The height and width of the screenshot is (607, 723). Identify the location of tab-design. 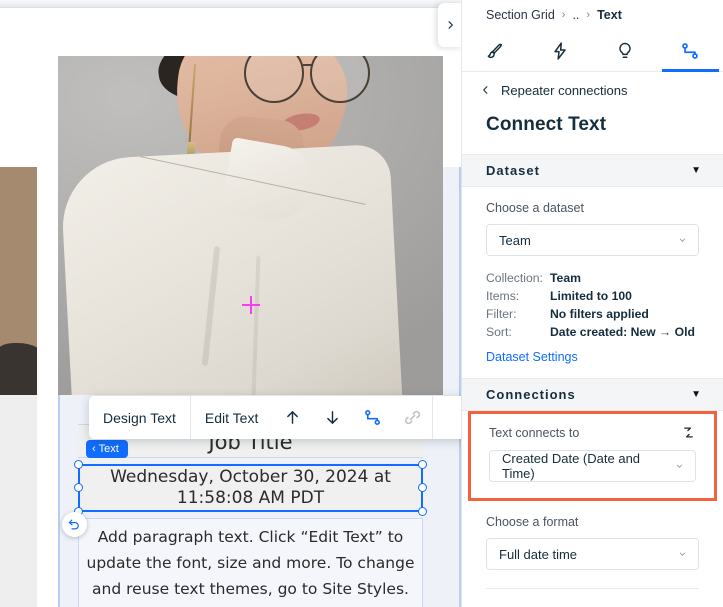
(494, 50).